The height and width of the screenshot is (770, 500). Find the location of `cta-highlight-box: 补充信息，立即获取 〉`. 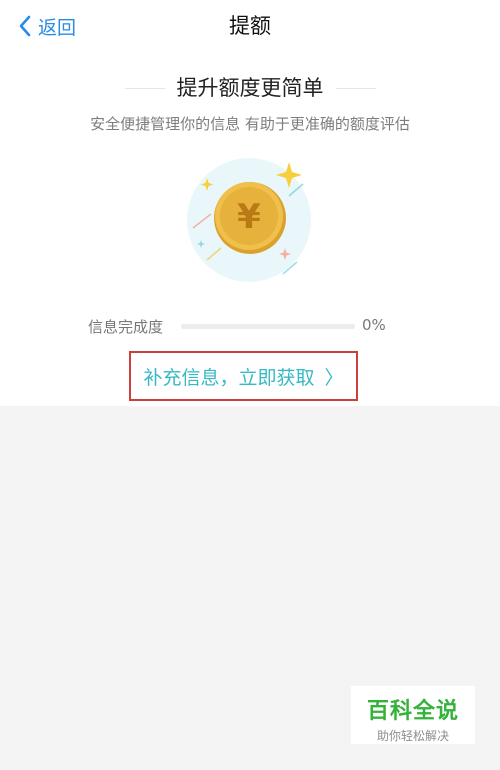

cta-highlight-box: 补充信息，立即获取 〉 is located at coordinates (243, 376).